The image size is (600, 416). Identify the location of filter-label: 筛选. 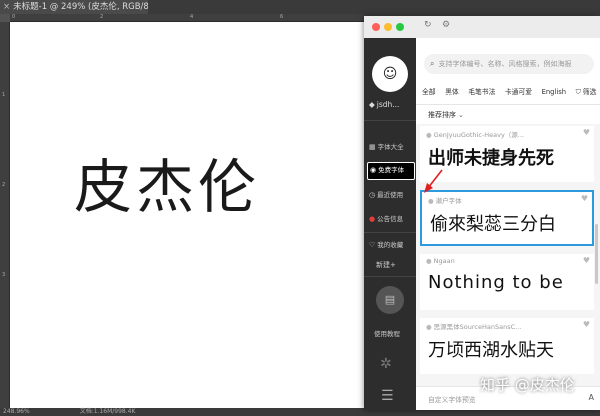
(589, 92).